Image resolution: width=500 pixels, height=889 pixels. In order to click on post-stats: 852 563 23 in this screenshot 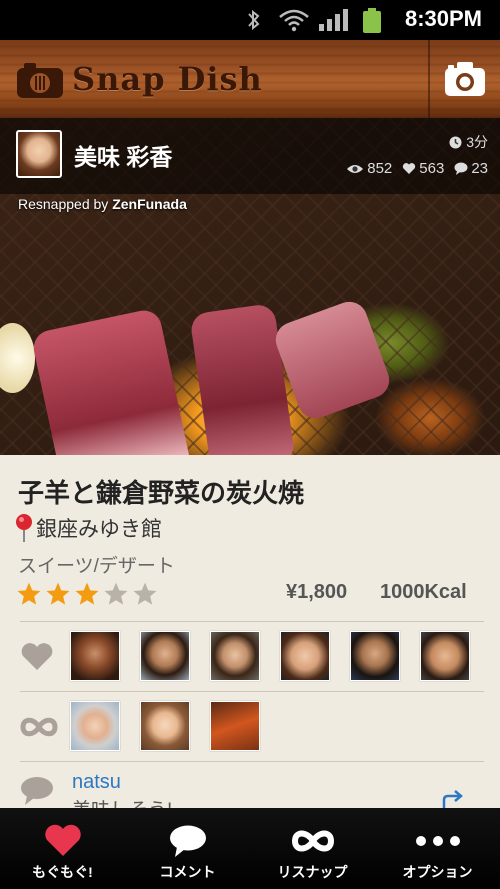, I will do `click(417, 168)`.